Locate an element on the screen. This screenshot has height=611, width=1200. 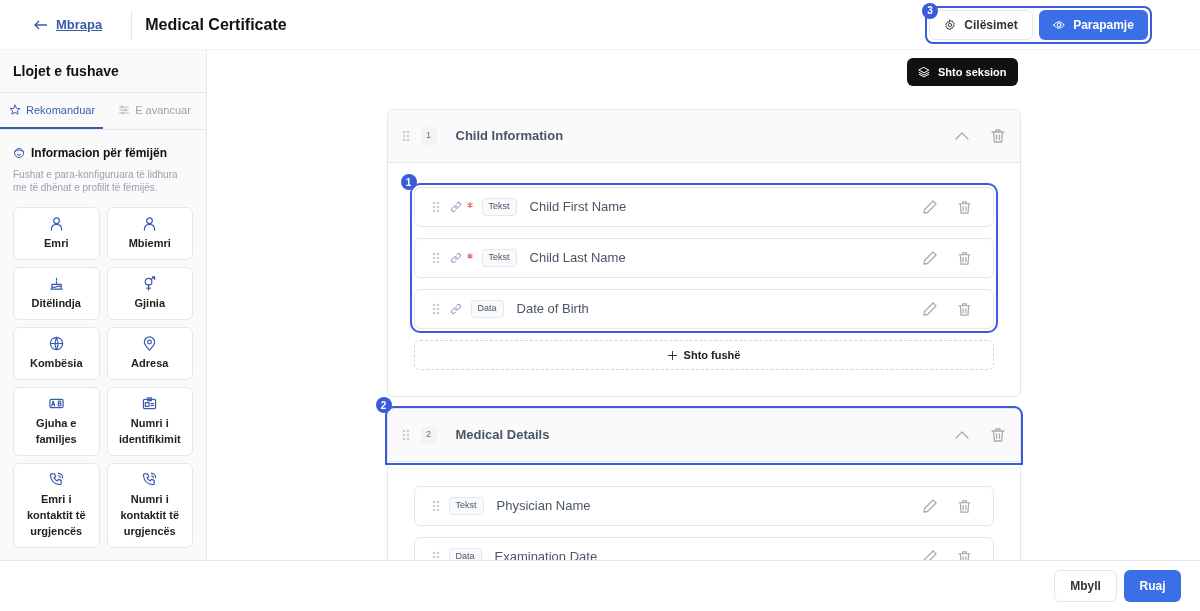
section-number: 2 is located at coordinates (428, 435).